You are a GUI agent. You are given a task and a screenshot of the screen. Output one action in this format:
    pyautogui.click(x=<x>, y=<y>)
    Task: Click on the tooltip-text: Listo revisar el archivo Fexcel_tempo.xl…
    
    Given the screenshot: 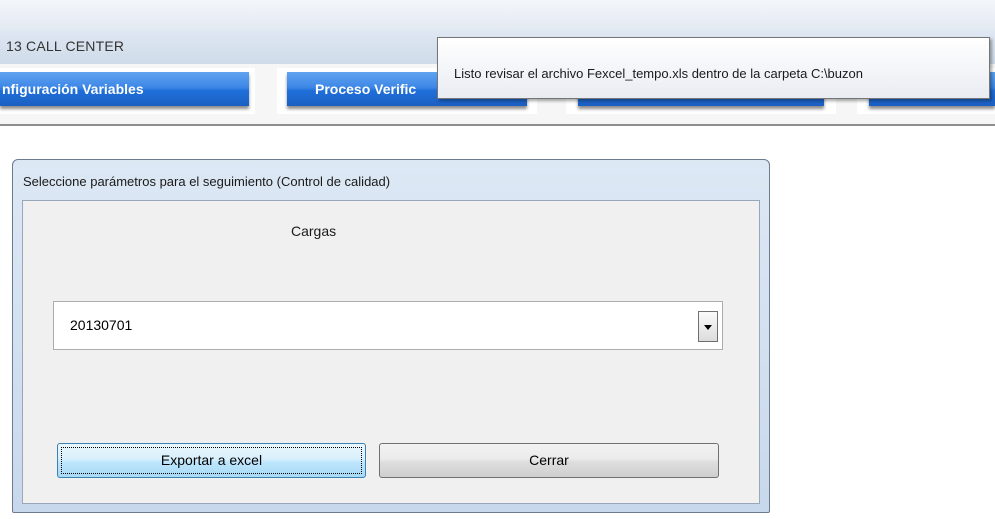 What is the action you would take?
    pyautogui.click(x=658, y=73)
    